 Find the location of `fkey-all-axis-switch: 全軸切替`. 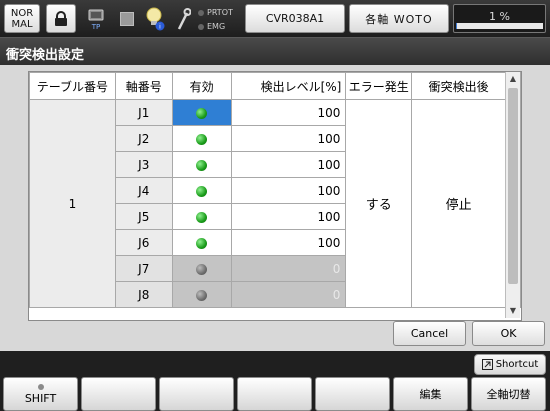

fkey-all-axis-switch: 全軸切替 is located at coordinates (508, 394).